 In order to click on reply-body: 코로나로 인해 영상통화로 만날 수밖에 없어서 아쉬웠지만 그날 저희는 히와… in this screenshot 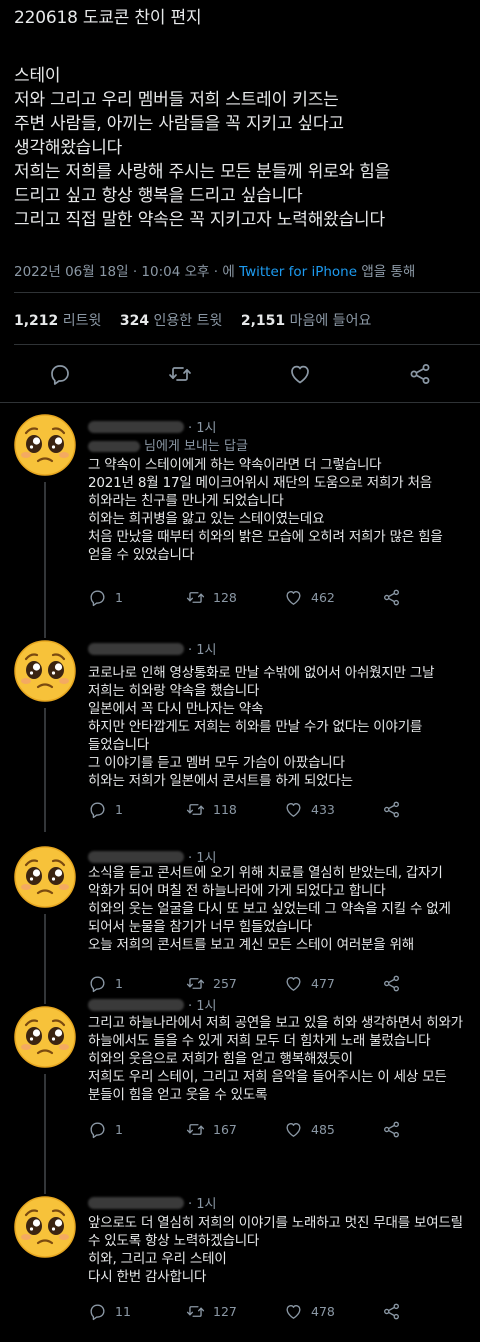, I will do `click(279, 727)`.